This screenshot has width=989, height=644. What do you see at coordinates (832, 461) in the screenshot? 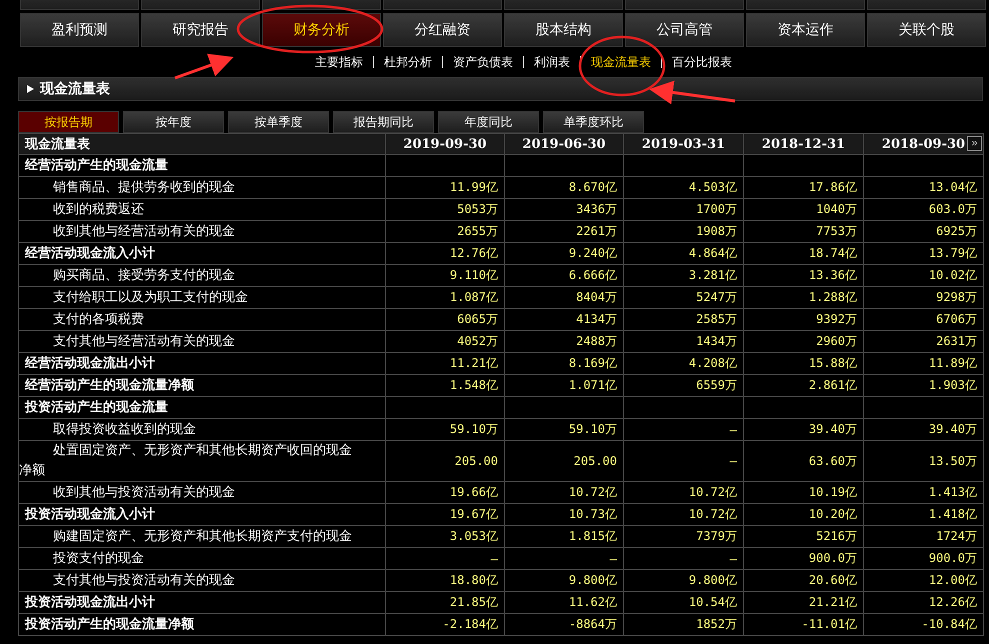
I see `value: 63.60万` at bounding box center [832, 461].